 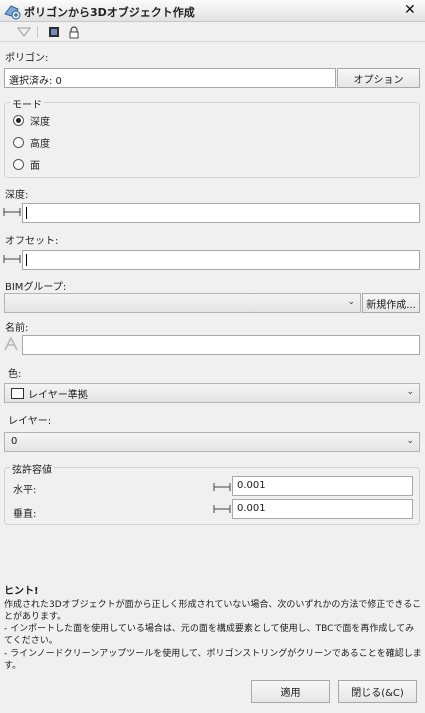 I want to click on offset-input, so click(x=221, y=260).